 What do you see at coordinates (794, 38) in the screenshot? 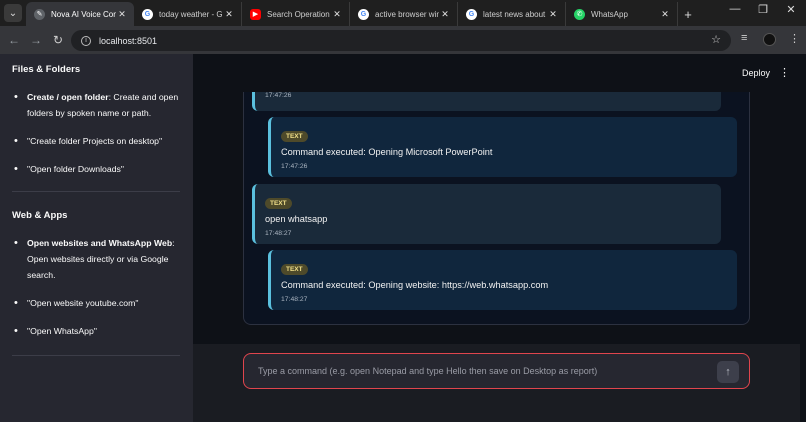
I see `browser-menu-icon: ⋮` at bounding box center [794, 38].